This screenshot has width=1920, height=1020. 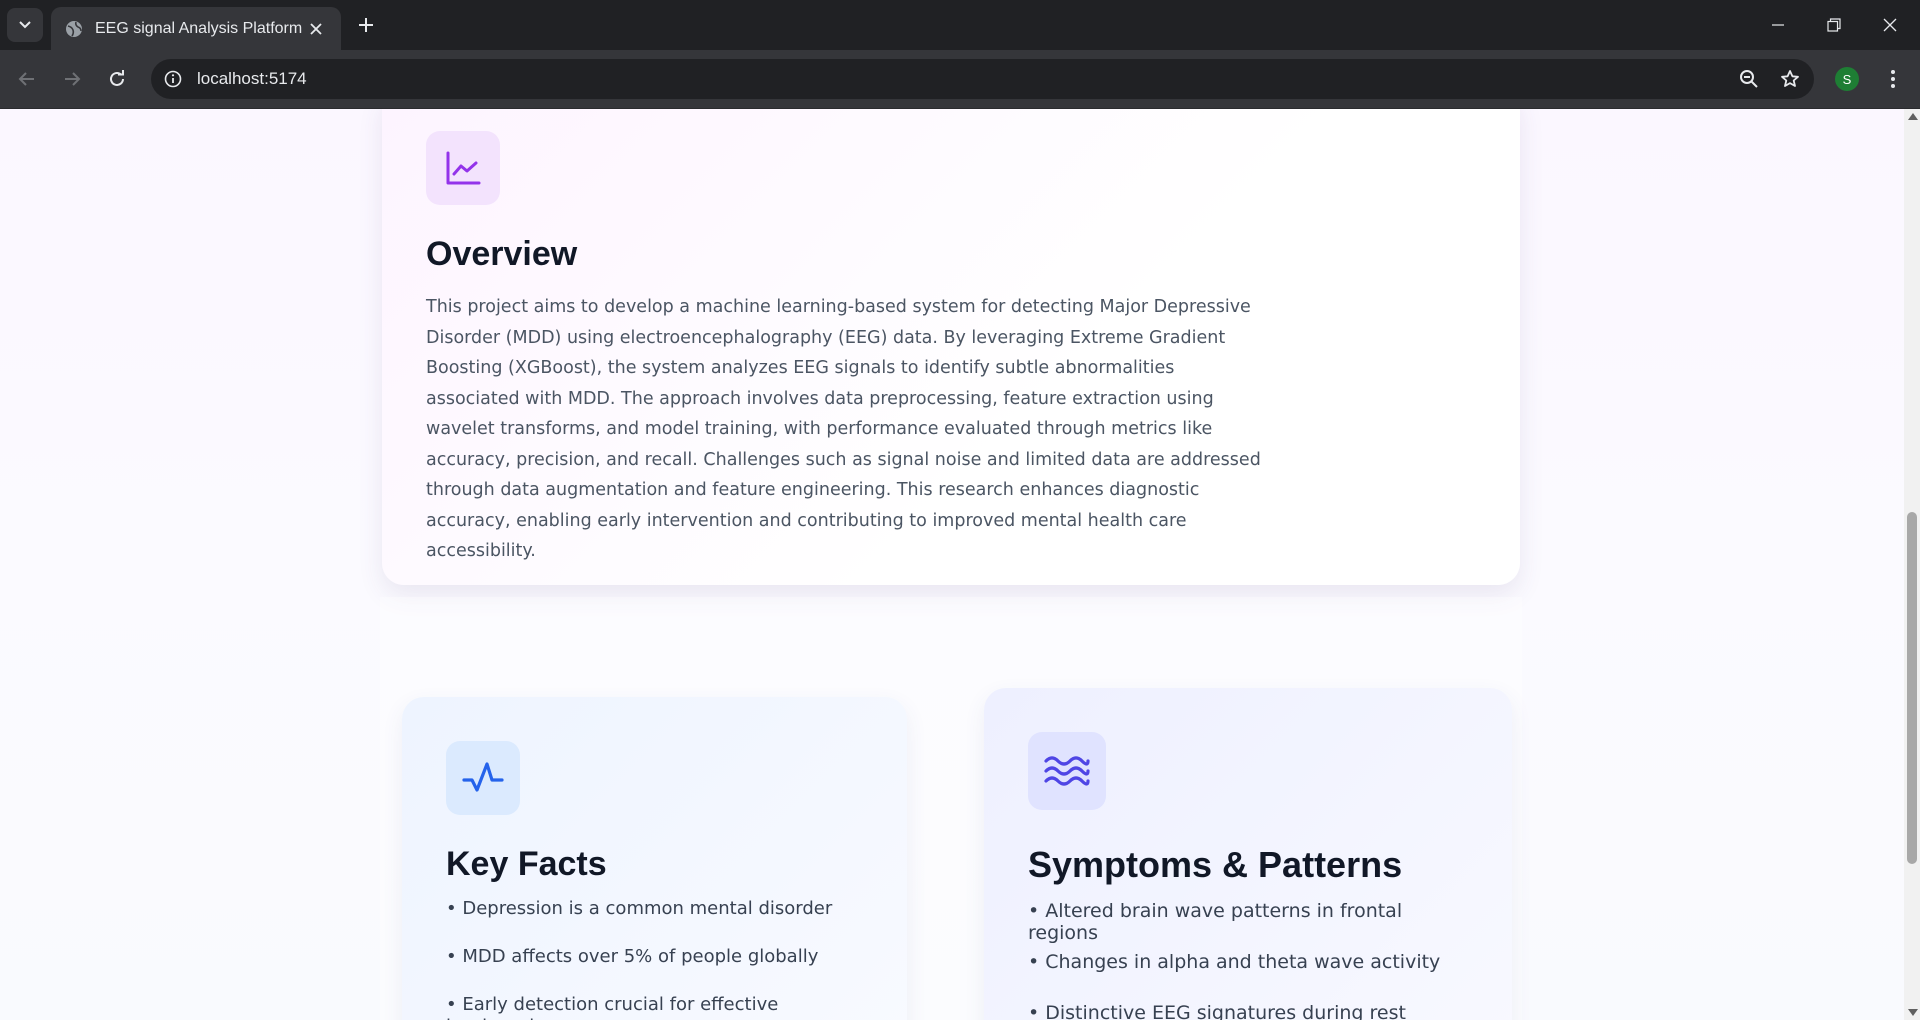 What do you see at coordinates (502, 254) in the screenshot?
I see `overview-title: Overview` at bounding box center [502, 254].